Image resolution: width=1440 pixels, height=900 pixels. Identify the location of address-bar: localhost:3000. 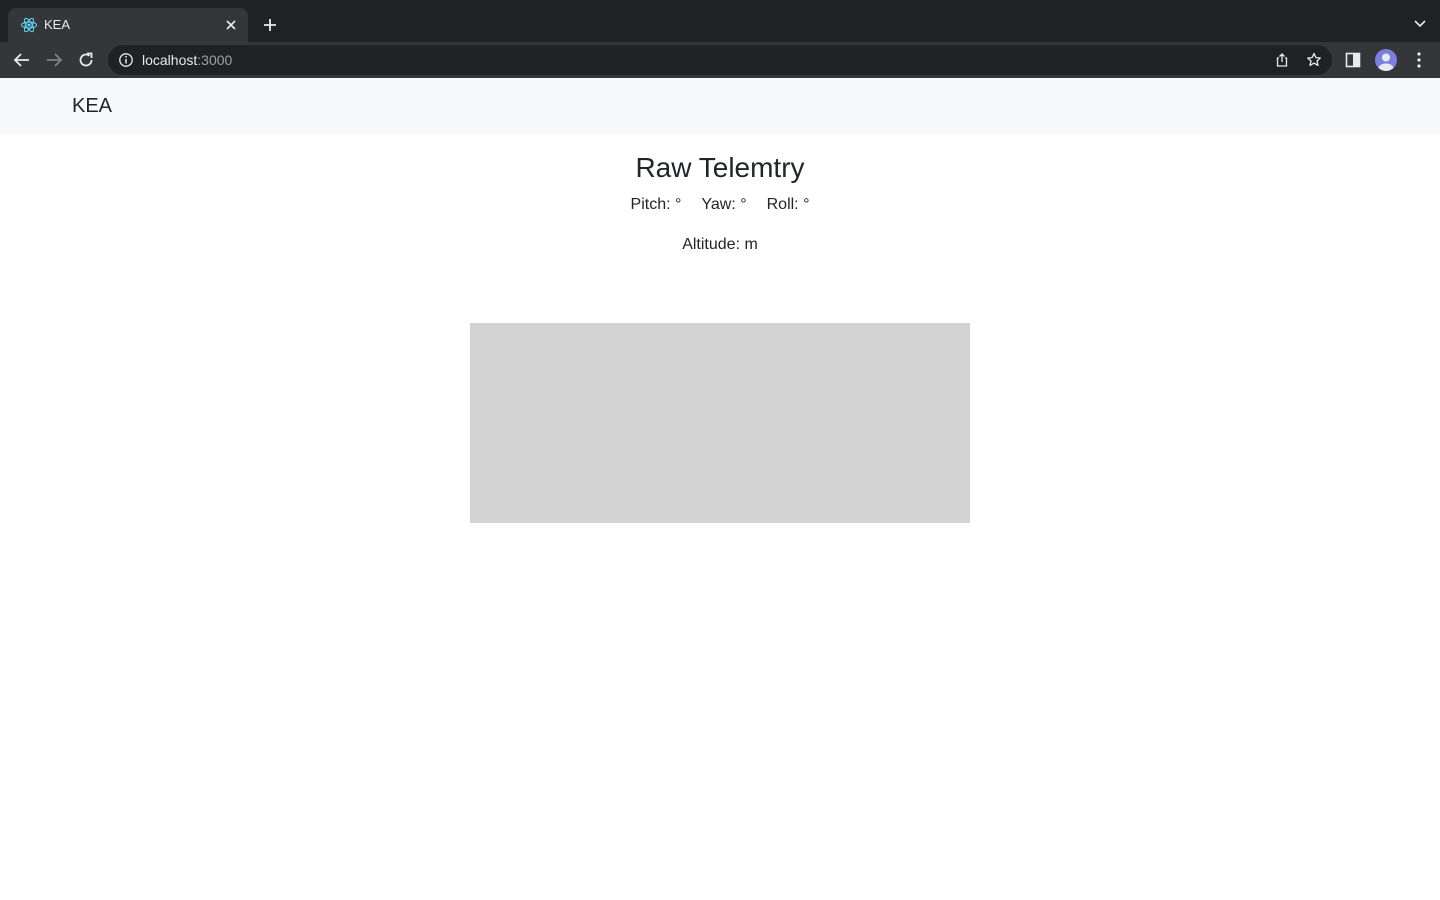
(720, 60).